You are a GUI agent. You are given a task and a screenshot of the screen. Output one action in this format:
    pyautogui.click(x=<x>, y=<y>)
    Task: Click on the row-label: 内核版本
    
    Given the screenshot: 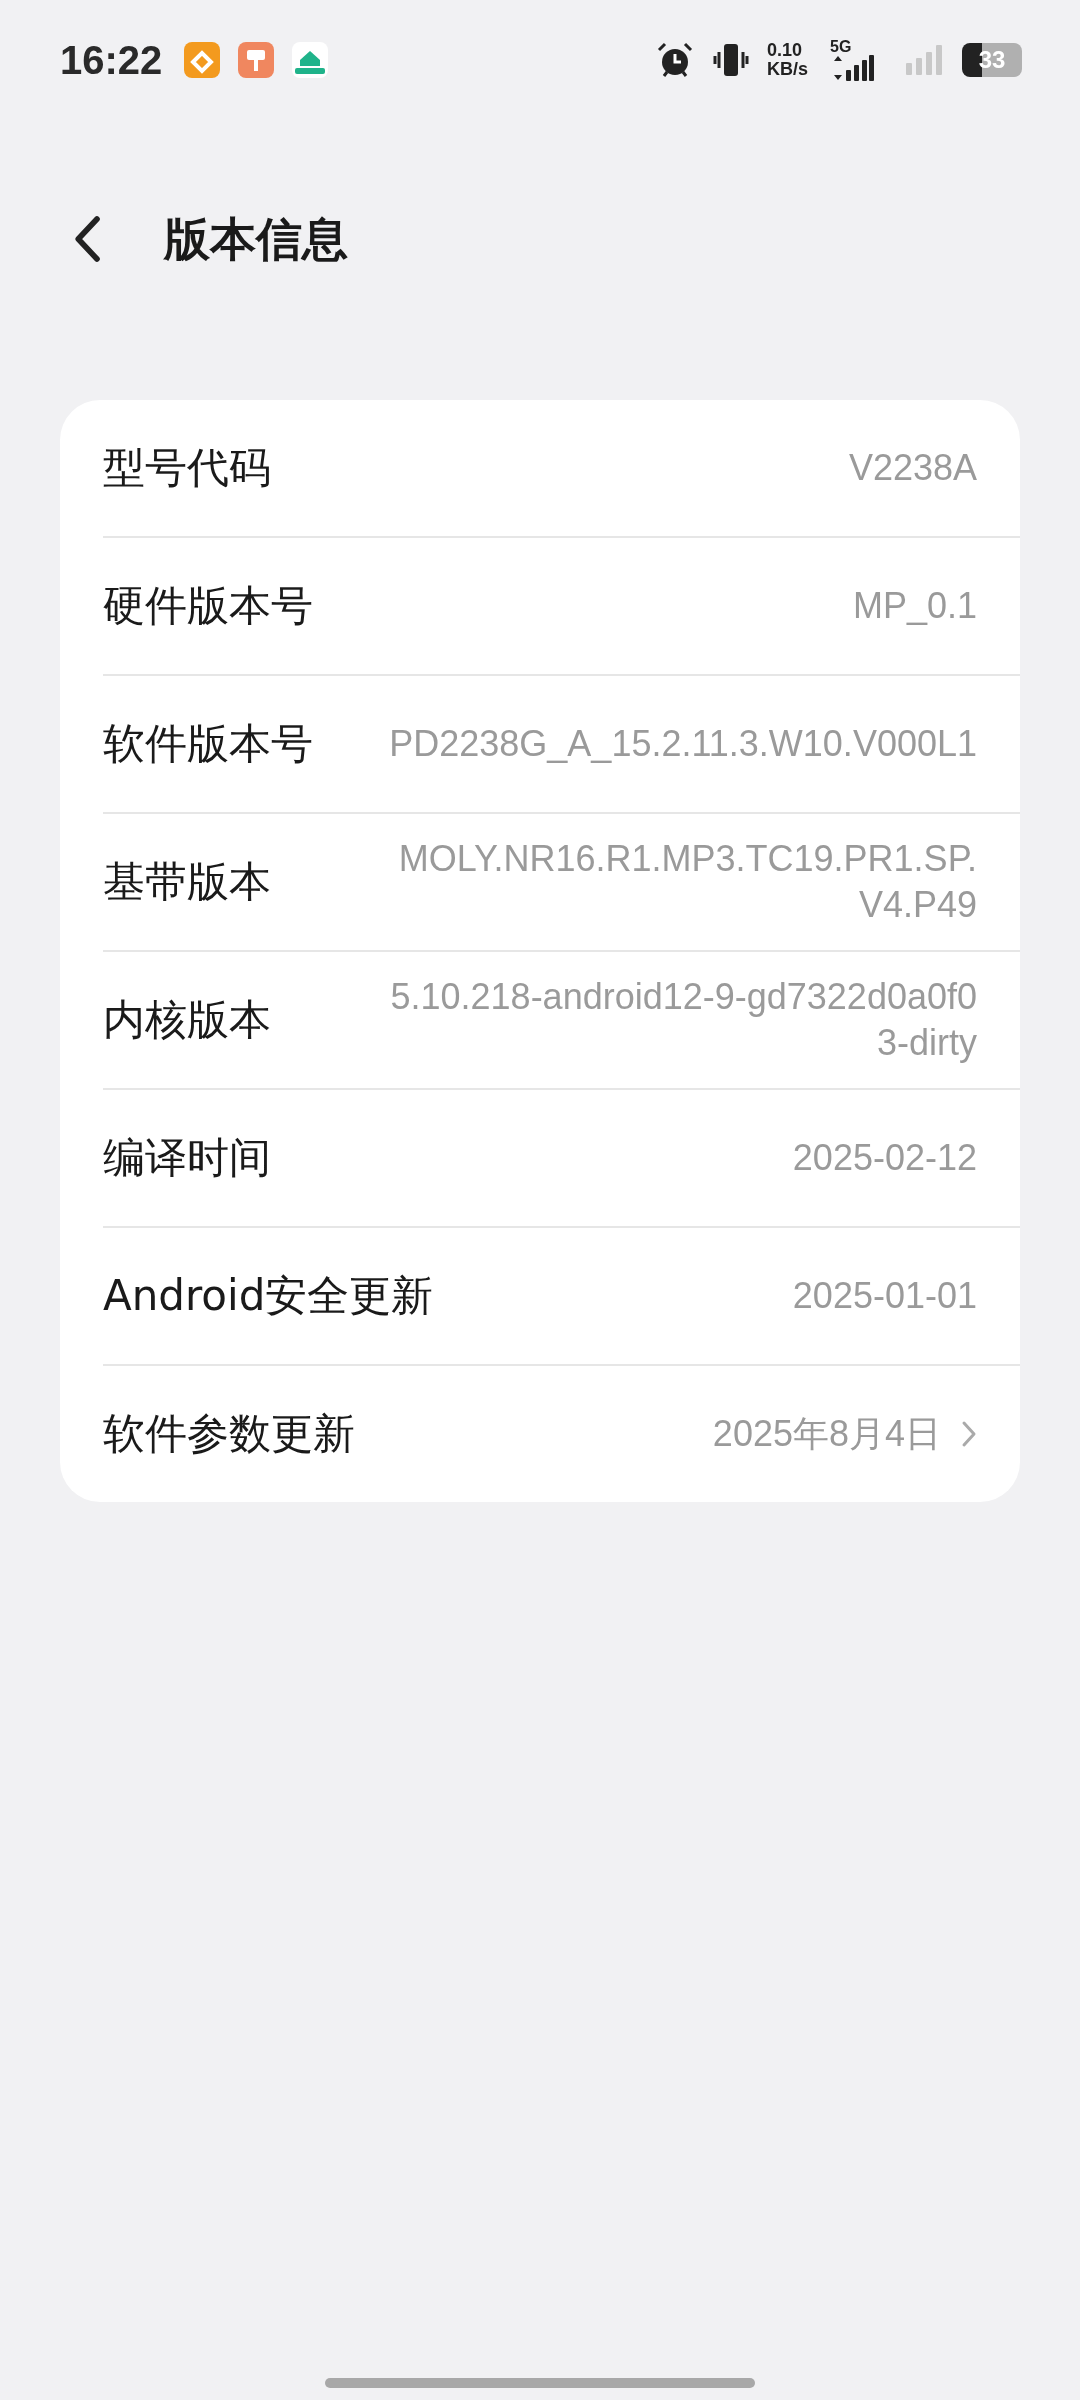 What is the action you would take?
    pyautogui.click(x=187, y=1020)
    